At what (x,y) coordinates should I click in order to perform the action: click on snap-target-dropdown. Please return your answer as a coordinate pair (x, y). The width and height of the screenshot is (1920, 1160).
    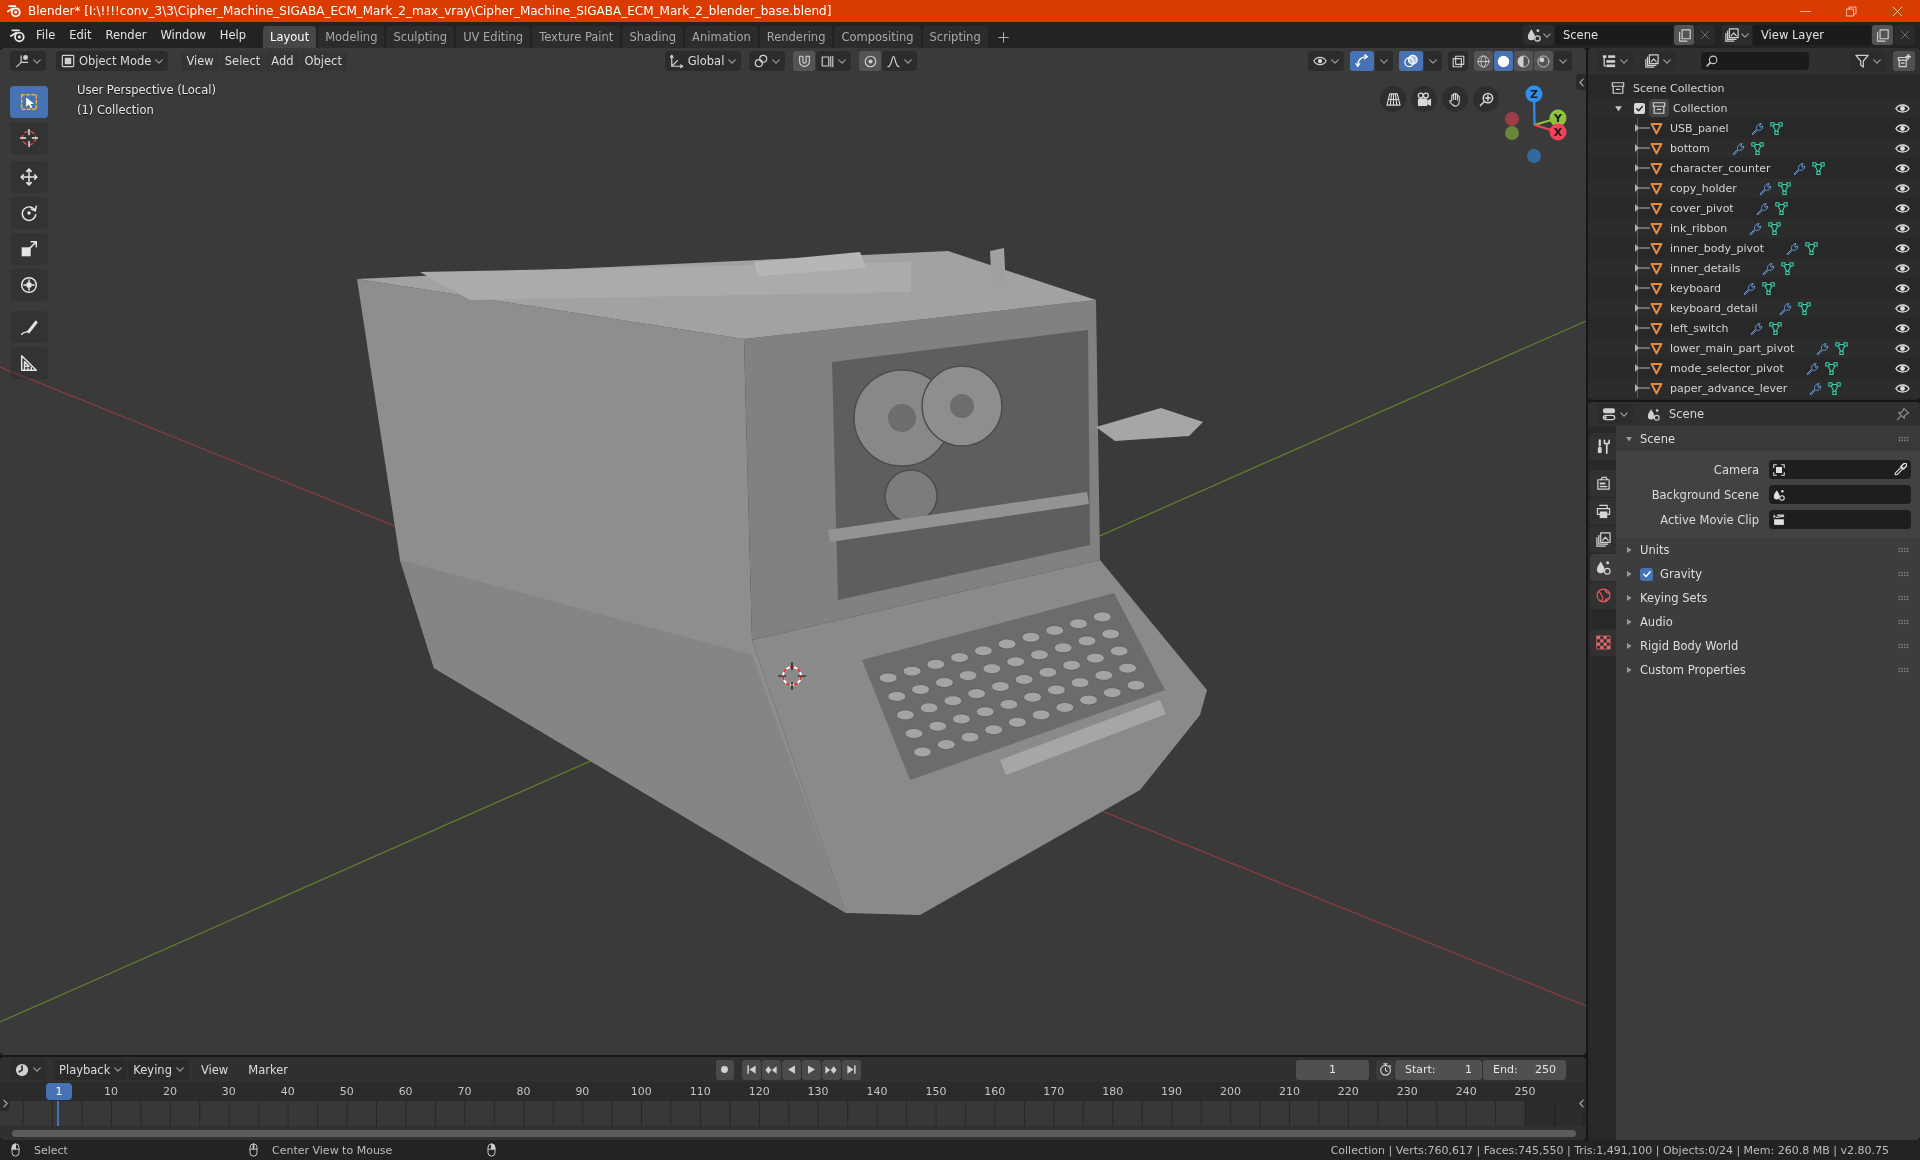
    Looking at the image, I should click on (834, 61).